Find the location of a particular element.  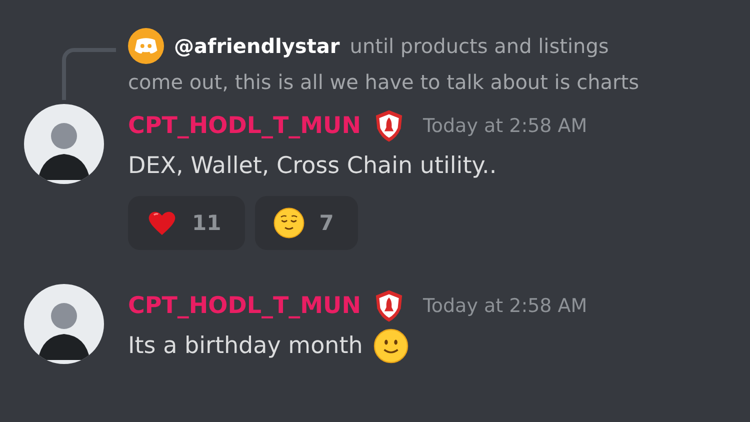

reaction-button: 7 is located at coordinates (306, 223).